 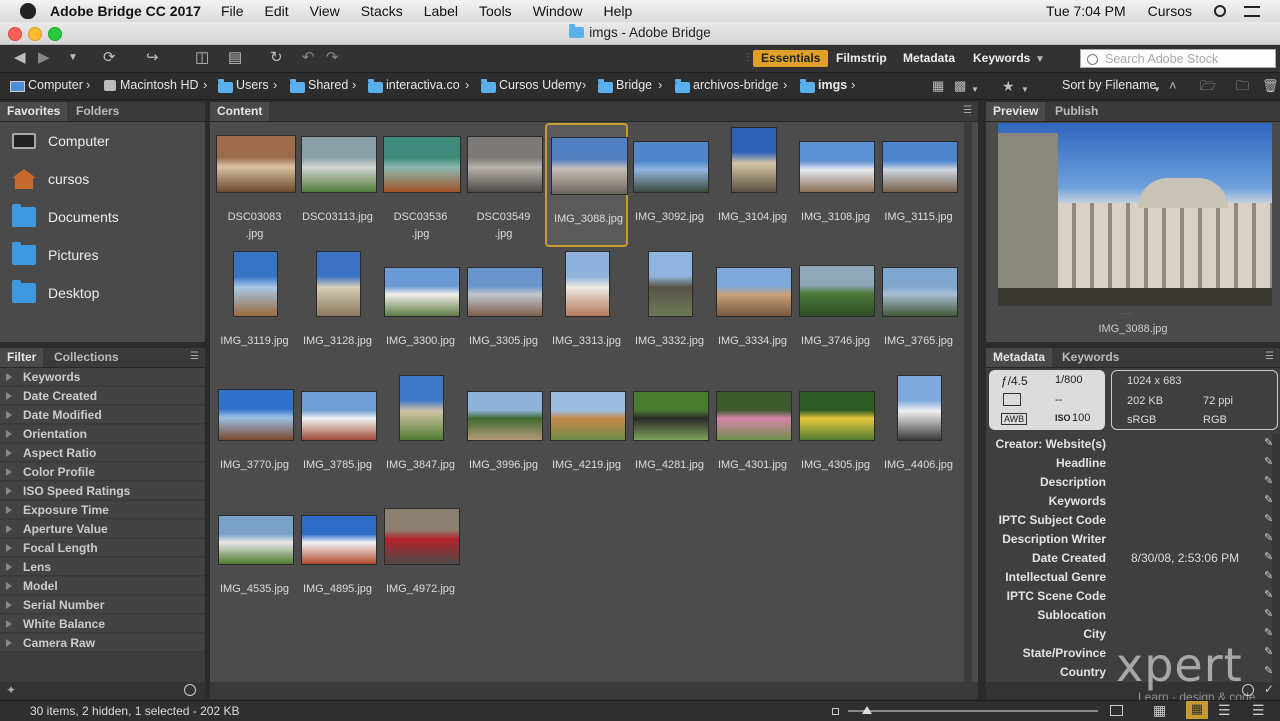 I want to click on sort-by-dropdown: Sort by Filename, so click(x=1109, y=85).